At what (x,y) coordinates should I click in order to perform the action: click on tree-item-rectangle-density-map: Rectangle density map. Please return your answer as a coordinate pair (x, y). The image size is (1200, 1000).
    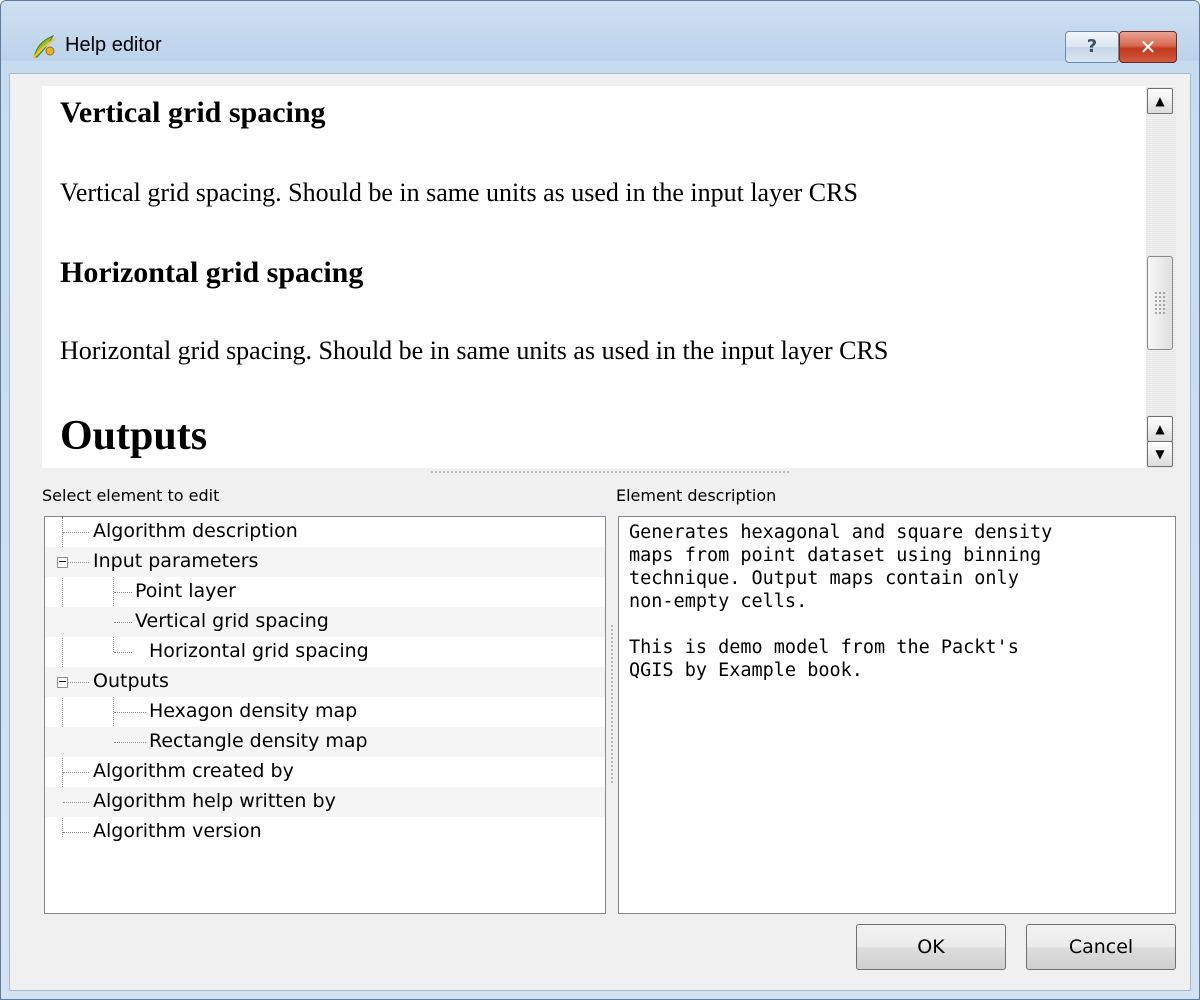
    Looking at the image, I should click on (325, 742).